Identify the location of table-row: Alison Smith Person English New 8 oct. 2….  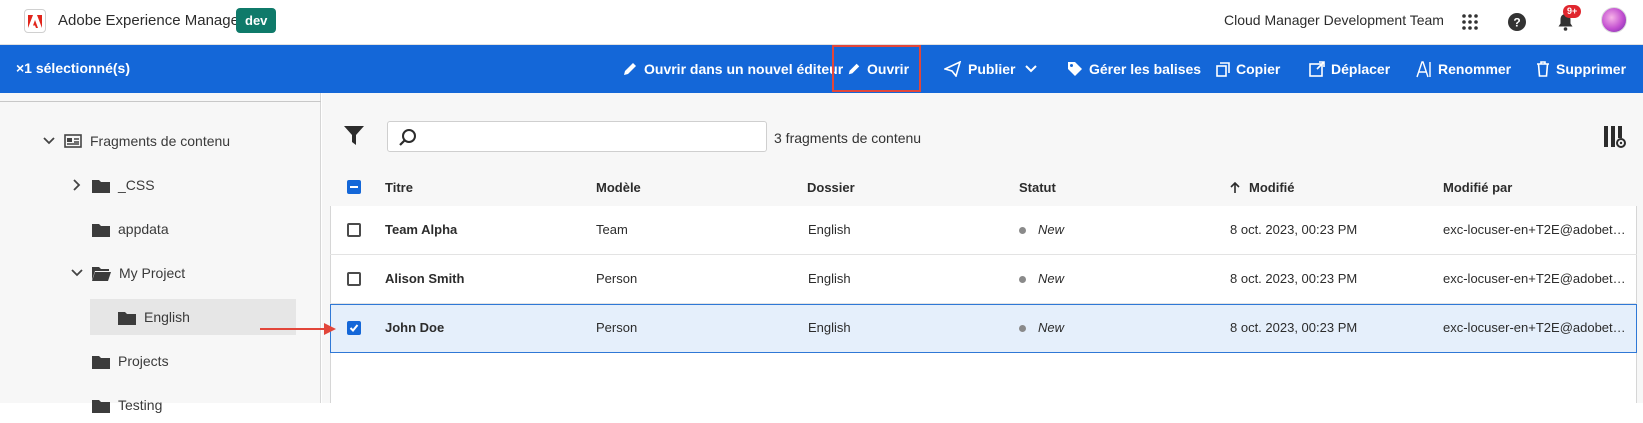
(983, 279).